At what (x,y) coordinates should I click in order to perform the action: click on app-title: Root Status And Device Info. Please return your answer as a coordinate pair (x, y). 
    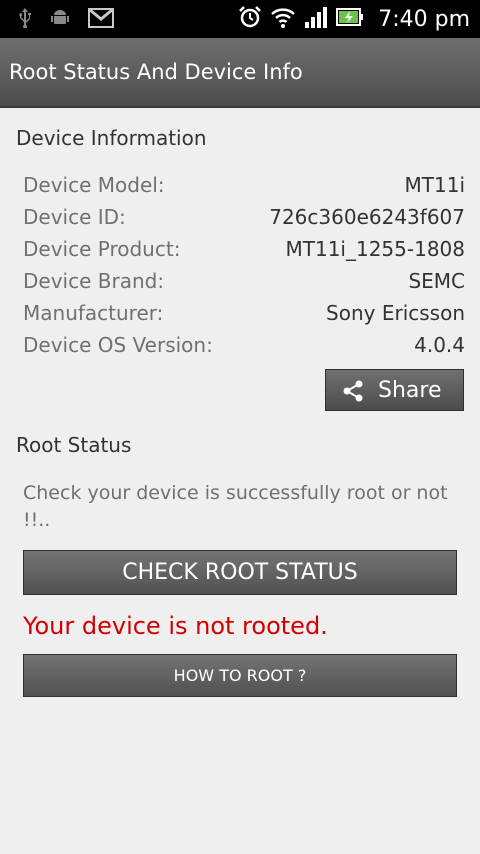
    Looking at the image, I should click on (156, 72).